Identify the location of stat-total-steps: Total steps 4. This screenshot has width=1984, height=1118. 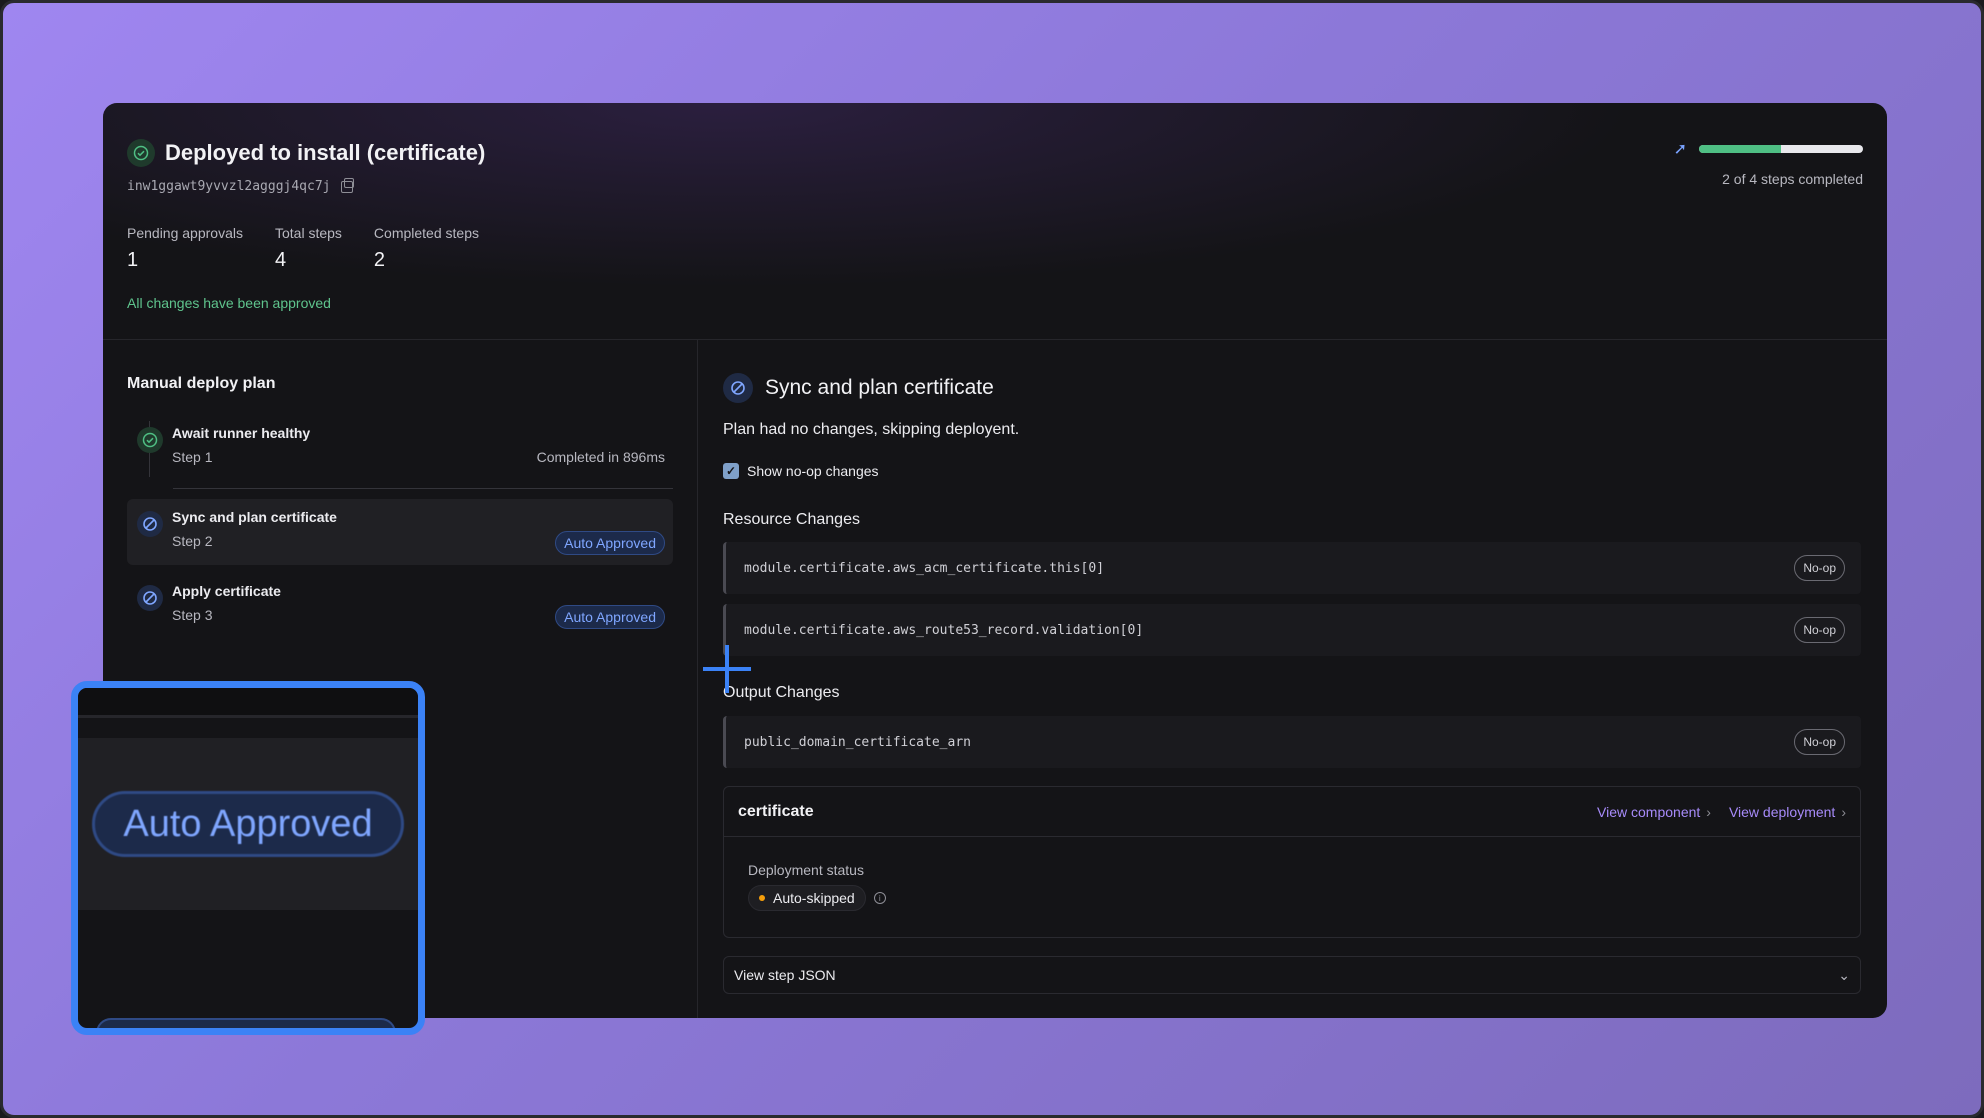
(308, 248).